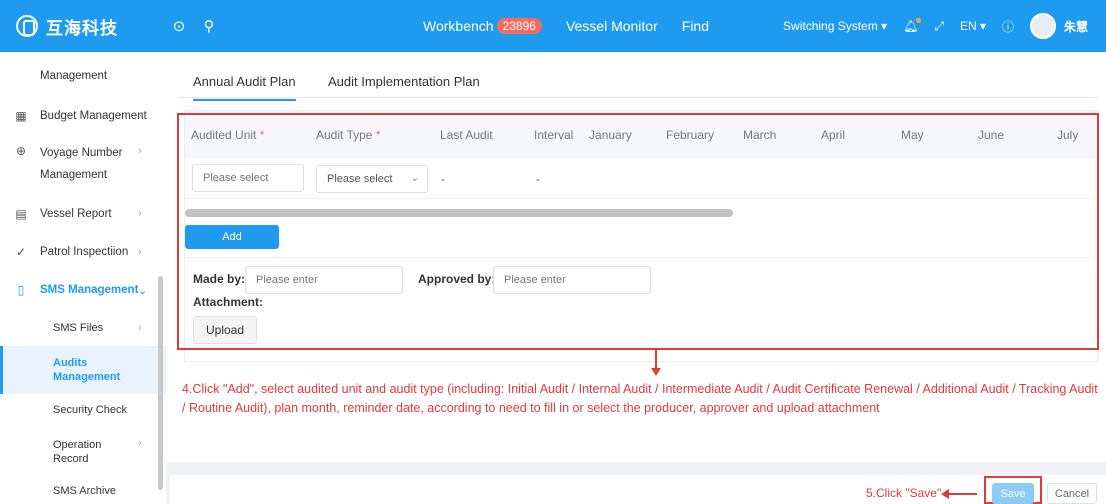 The width and height of the screenshot is (1106, 504). What do you see at coordinates (225, 330) in the screenshot?
I see `upload-button: Upload` at bounding box center [225, 330].